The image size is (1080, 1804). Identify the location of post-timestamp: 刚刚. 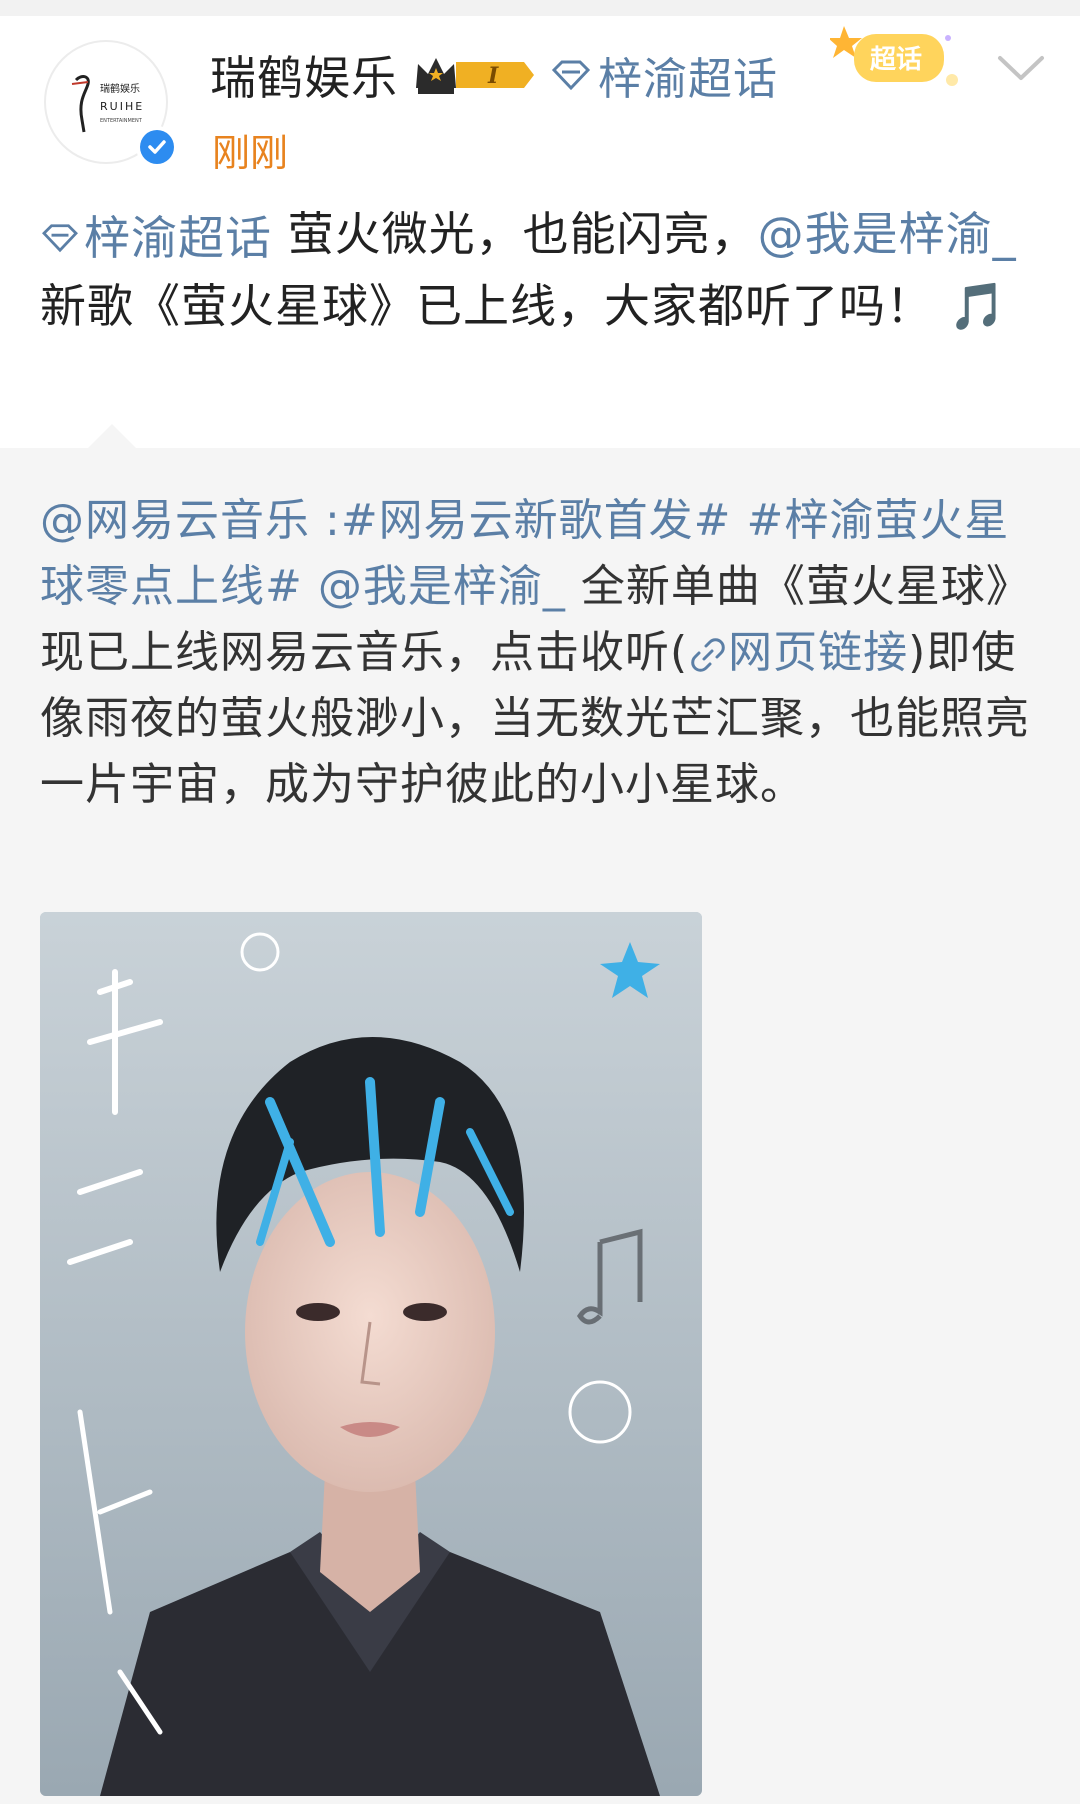
(250, 153).